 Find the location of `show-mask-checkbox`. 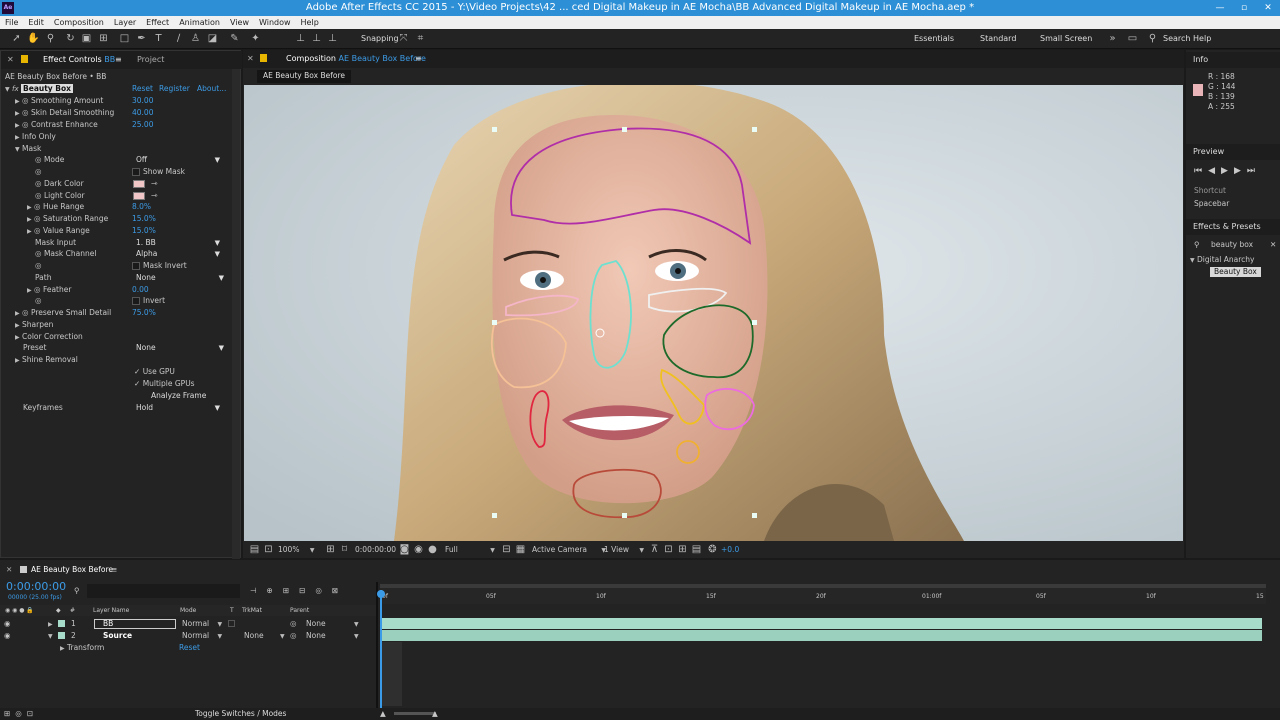

show-mask-checkbox is located at coordinates (136, 172).